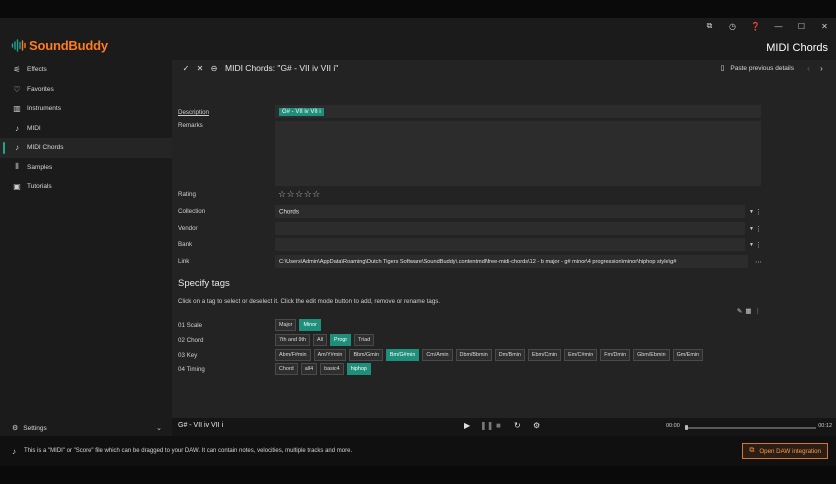 This screenshot has height=484, width=836. I want to click on external-link-icon: ⧉, so click(752, 450).